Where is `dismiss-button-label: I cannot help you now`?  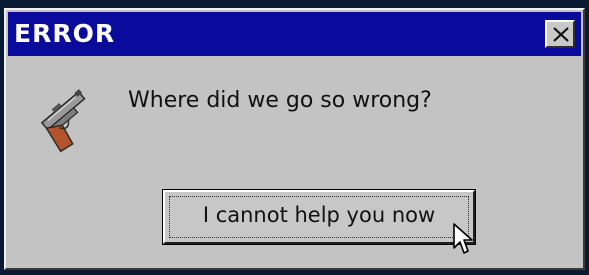
dismiss-button-label: I cannot help you now is located at coordinates (319, 215).